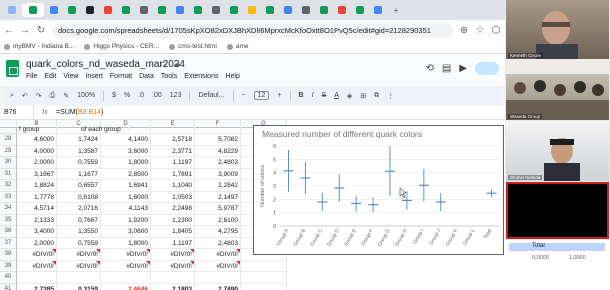 This screenshot has width=610, height=290. I want to click on row-header: 35, so click(8, 220).